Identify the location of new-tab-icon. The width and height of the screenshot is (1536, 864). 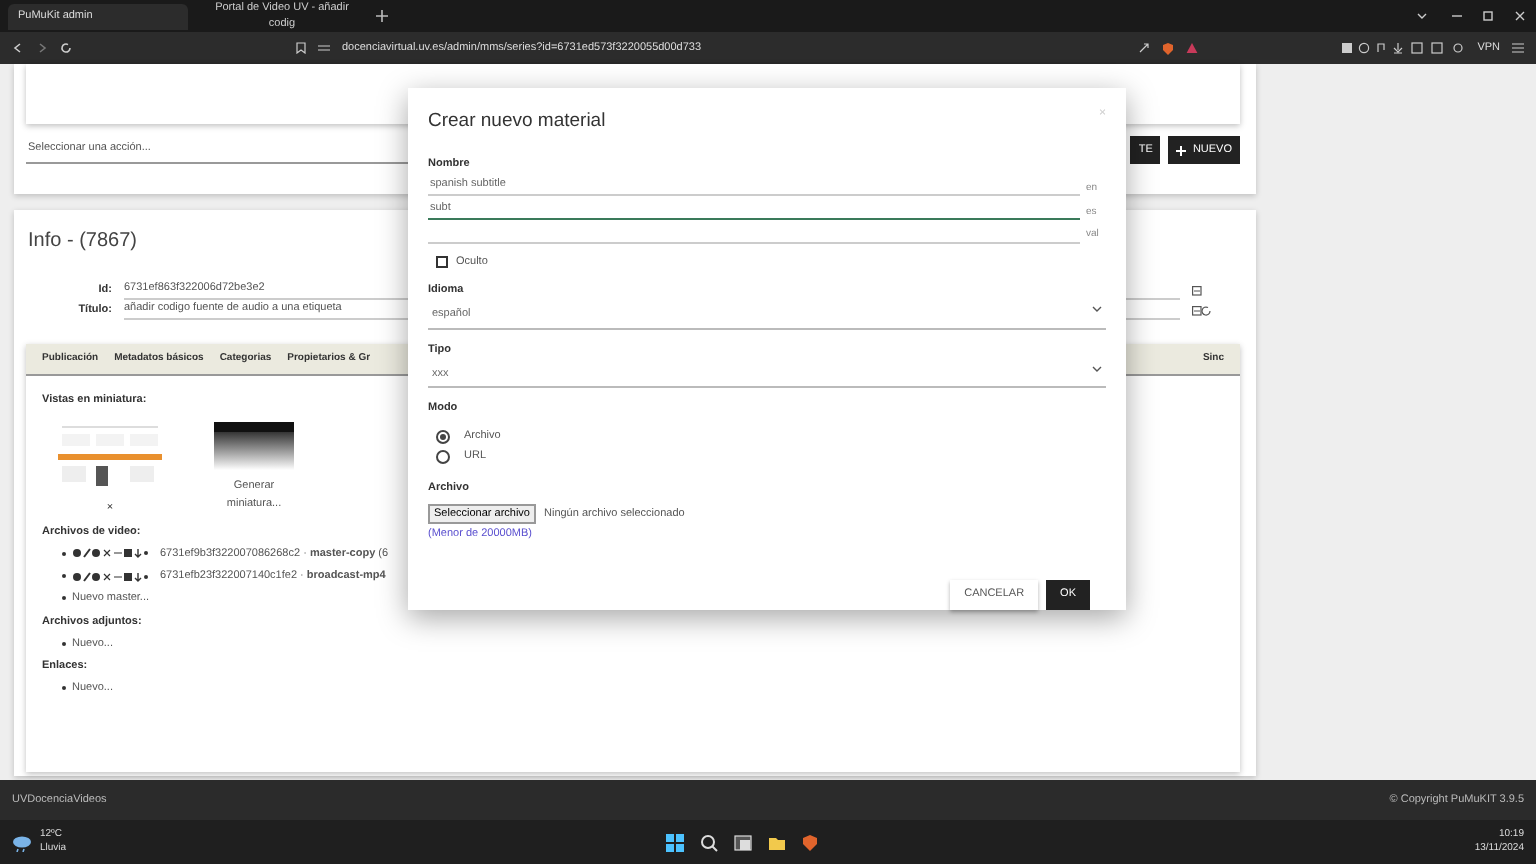
(382, 16).